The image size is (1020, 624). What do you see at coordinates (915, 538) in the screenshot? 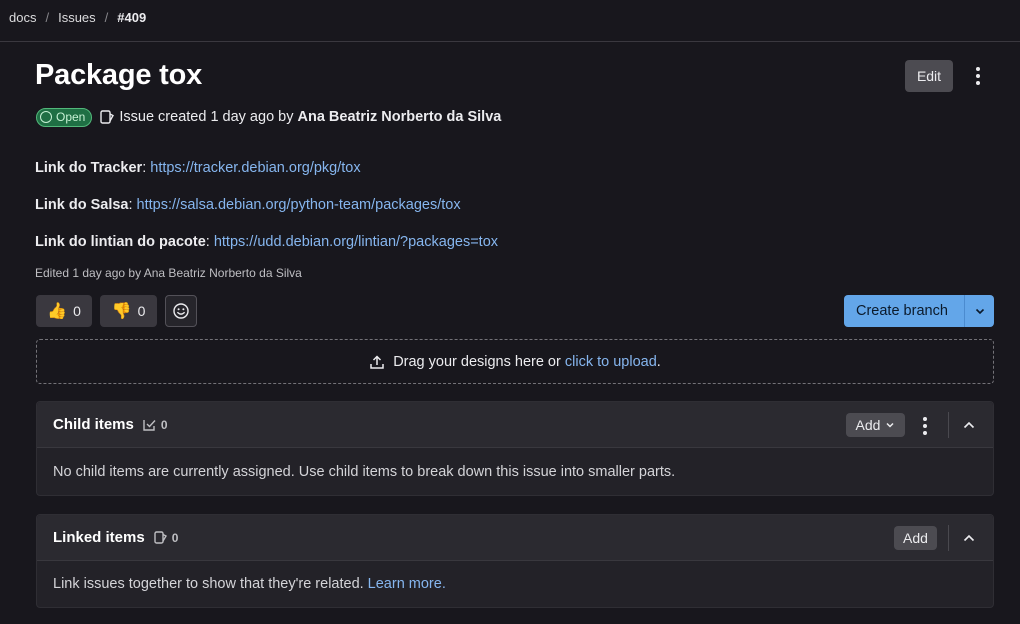
I see `add-linked-item-button: Add` at bounding box center [915, 538].